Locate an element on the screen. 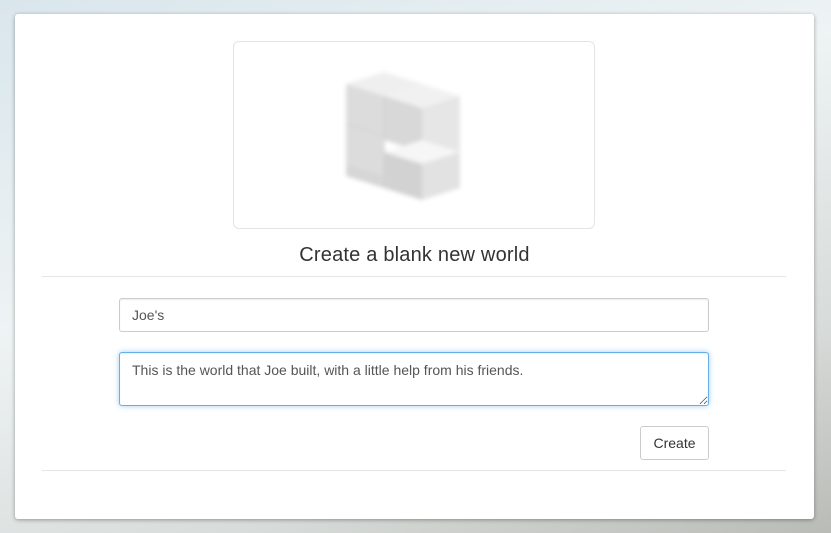  page-title: Create a blank new world is located at coordinates (414, 255).